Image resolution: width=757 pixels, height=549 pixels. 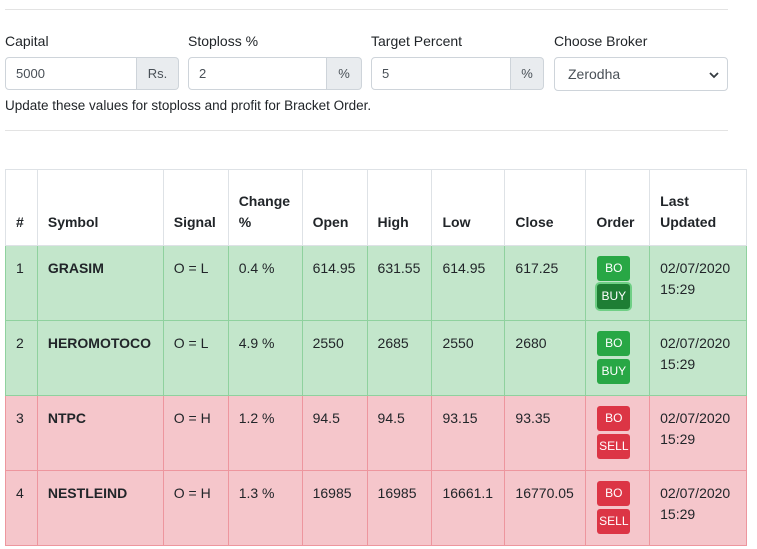 I want to click on capital-addon: Rs., so click(x=158, y=73).